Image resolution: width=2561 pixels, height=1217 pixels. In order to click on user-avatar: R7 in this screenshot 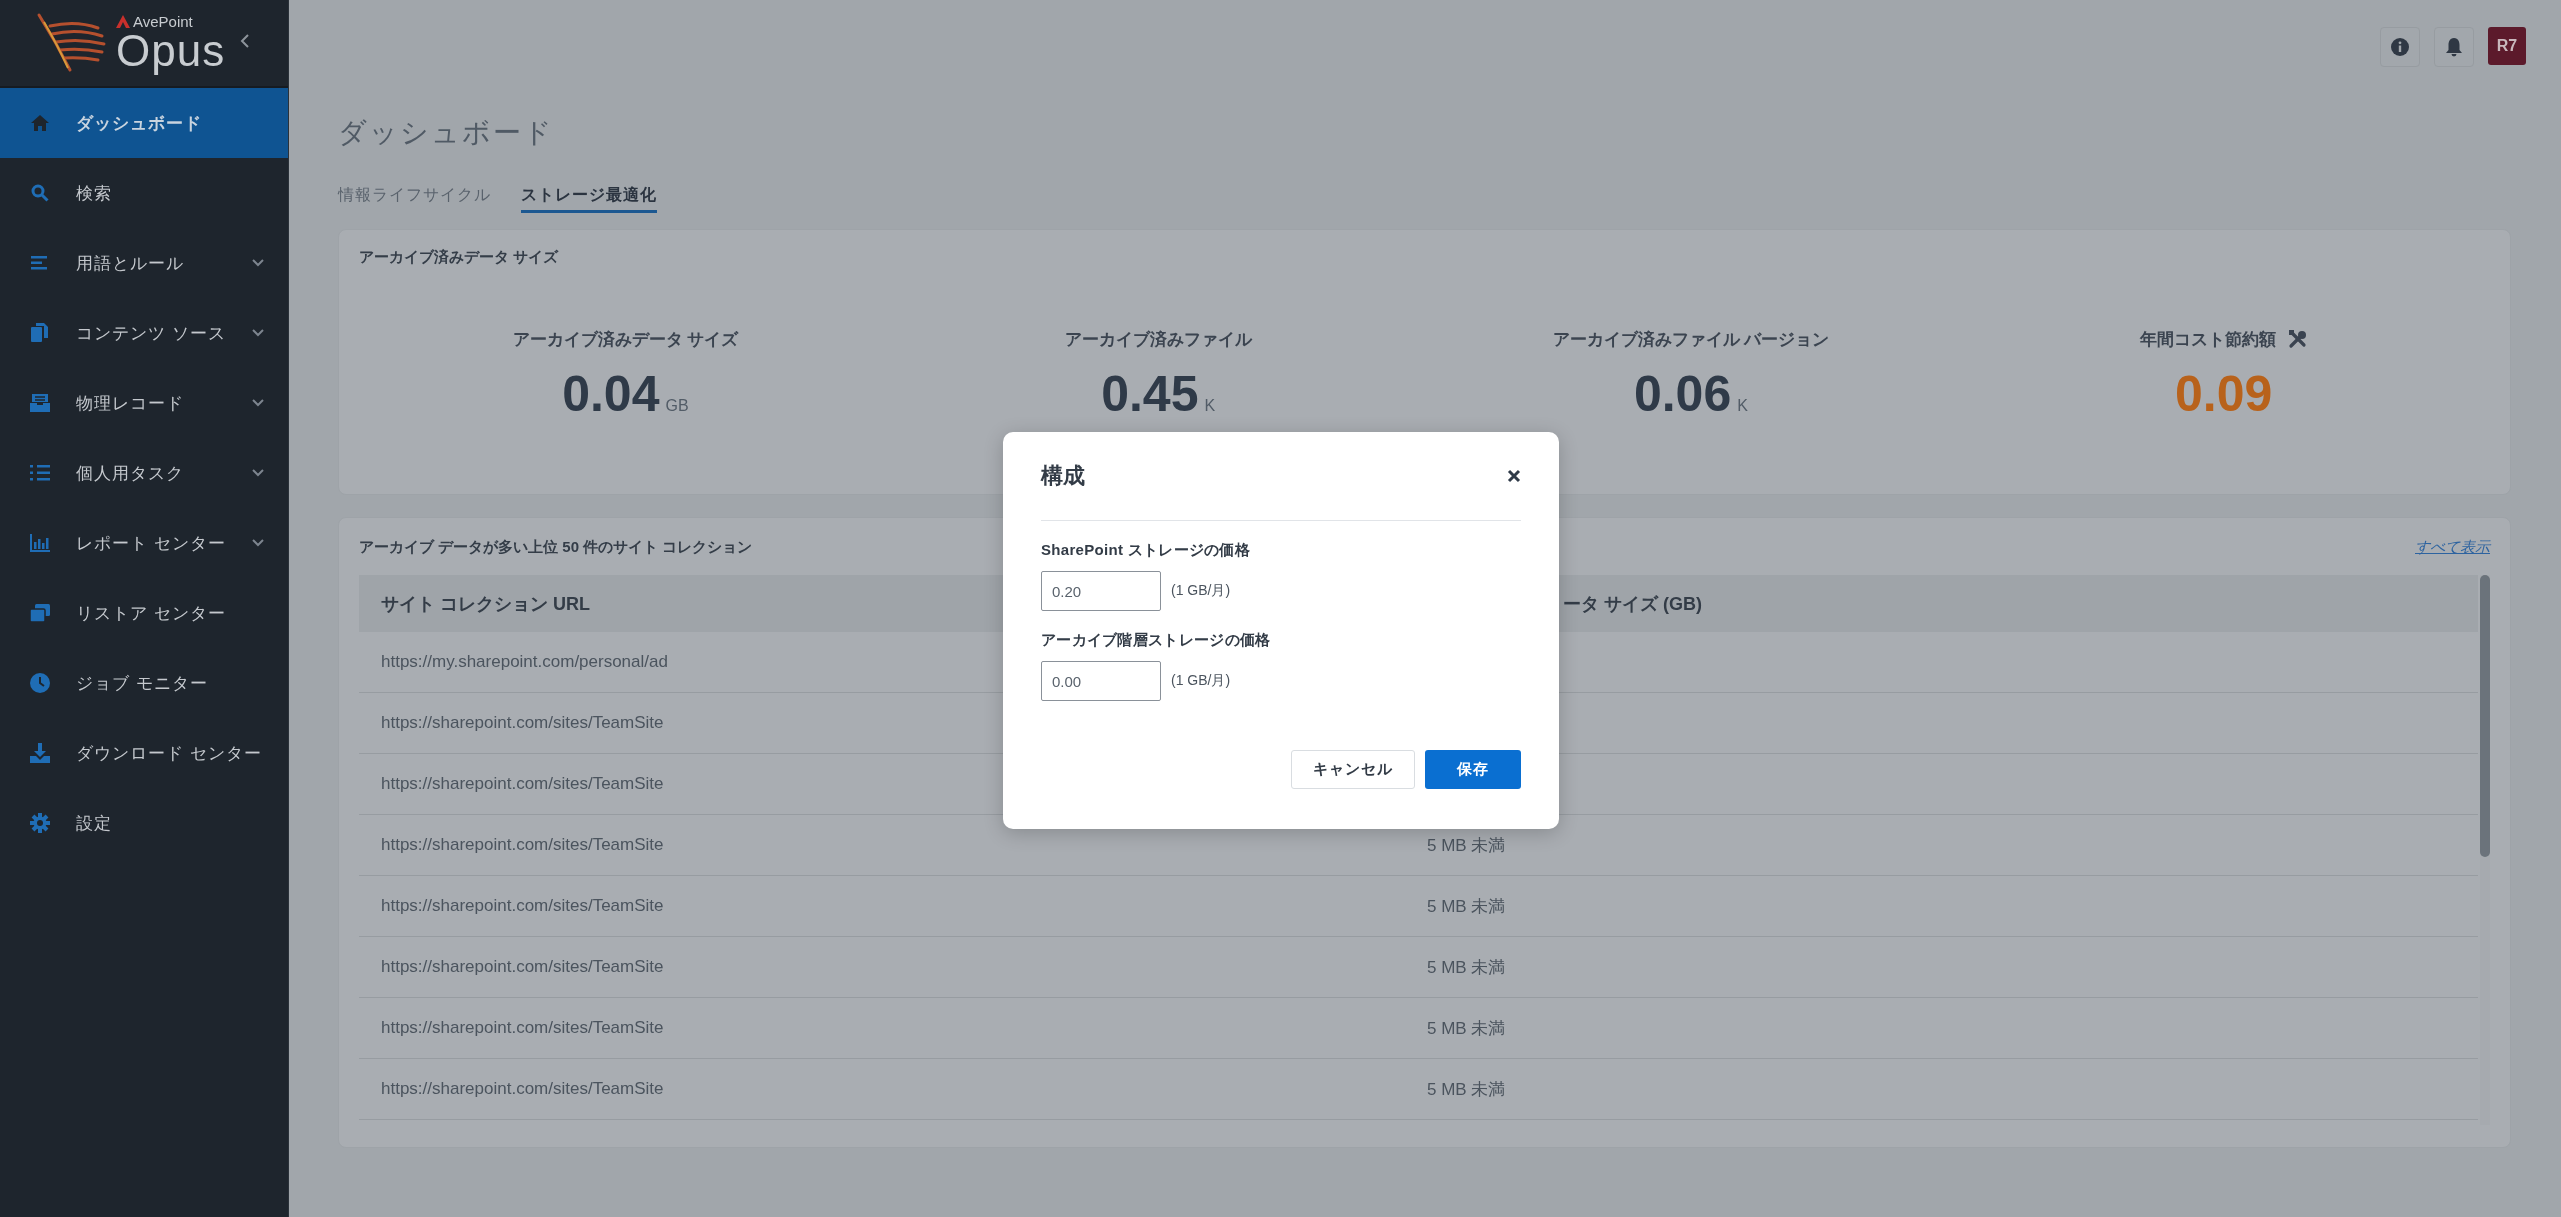, I will do `click(2507, 46)`.